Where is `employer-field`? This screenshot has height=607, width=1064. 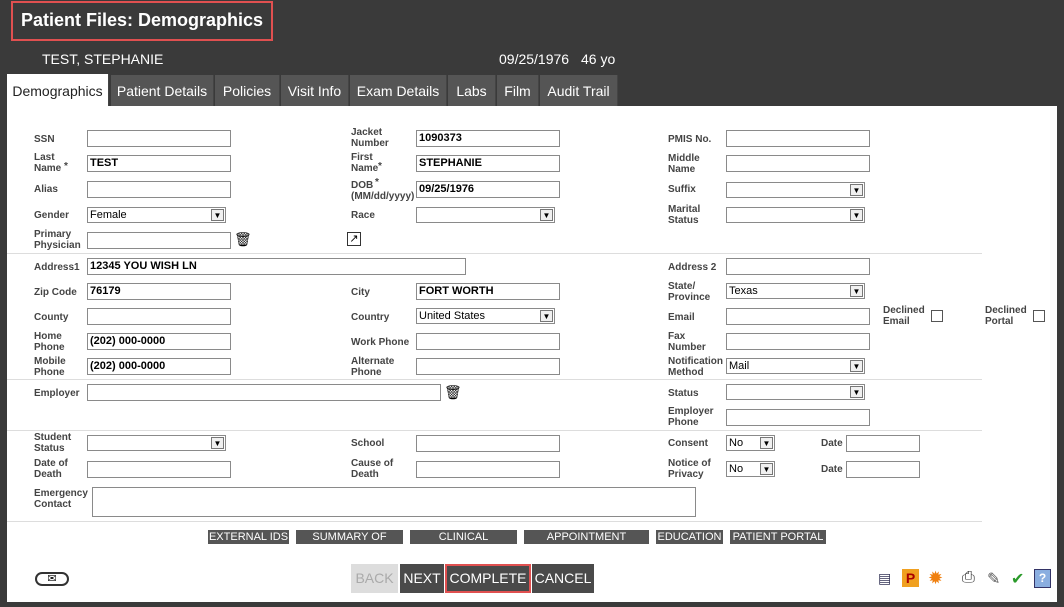
employer-field is located at coordinates (264, 392).